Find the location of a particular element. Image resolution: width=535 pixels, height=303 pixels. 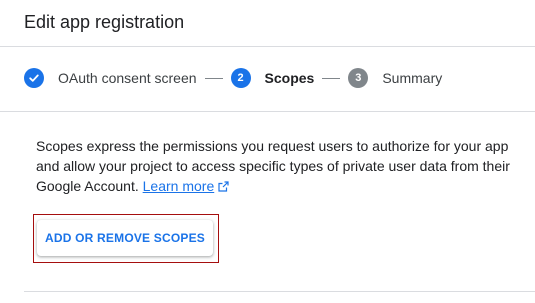

step-summary: Summary is located at coordinates (412, 78).